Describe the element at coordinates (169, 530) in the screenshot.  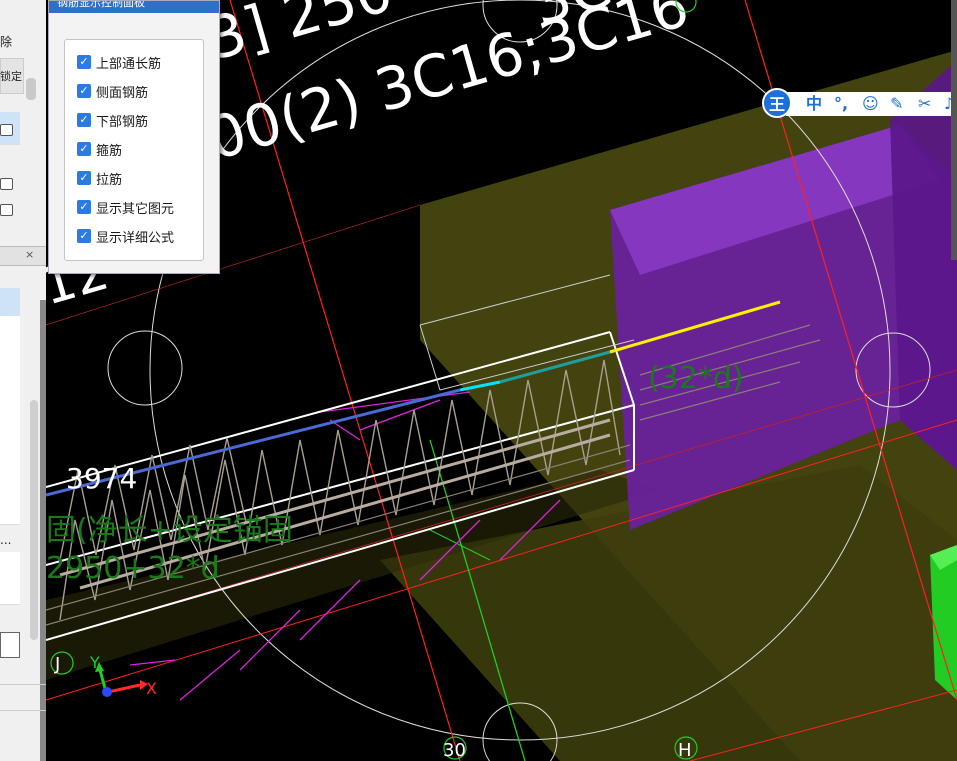
I see `formula-label-2: 固(净长+设定锚固` at that location.